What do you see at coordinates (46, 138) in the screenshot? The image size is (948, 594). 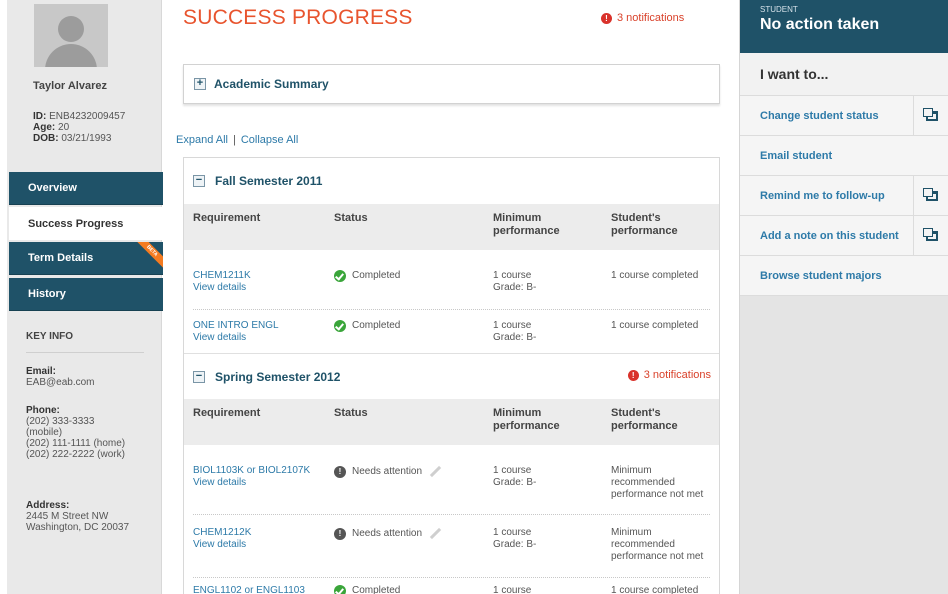 I see `dob-label: DOB:` at bounding box center [46, 138].